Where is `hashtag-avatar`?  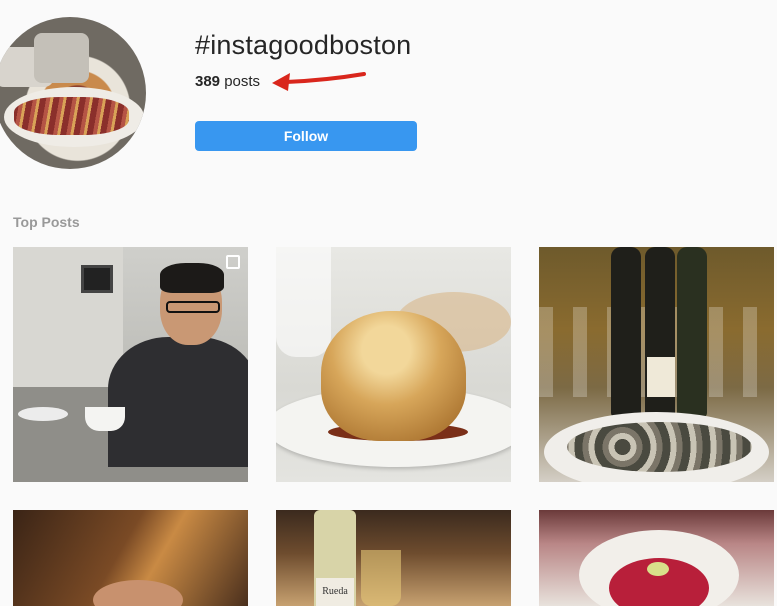
hashtag-avatar is located at coordinates (73, 93).